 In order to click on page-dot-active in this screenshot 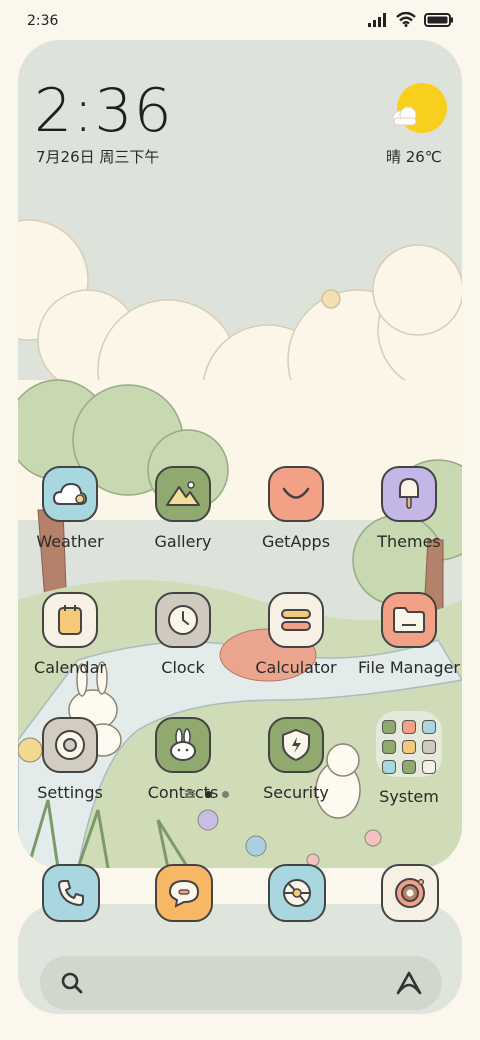, I will do `click(208, 794)`.